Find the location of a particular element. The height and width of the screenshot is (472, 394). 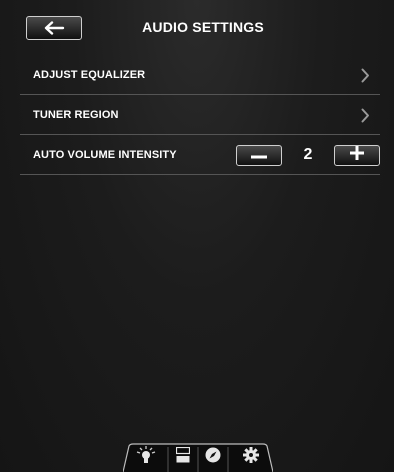

auto-volume-intensity-row: AUTO VOLUME INTENSITY 2 is located at coordinates (200, 155).